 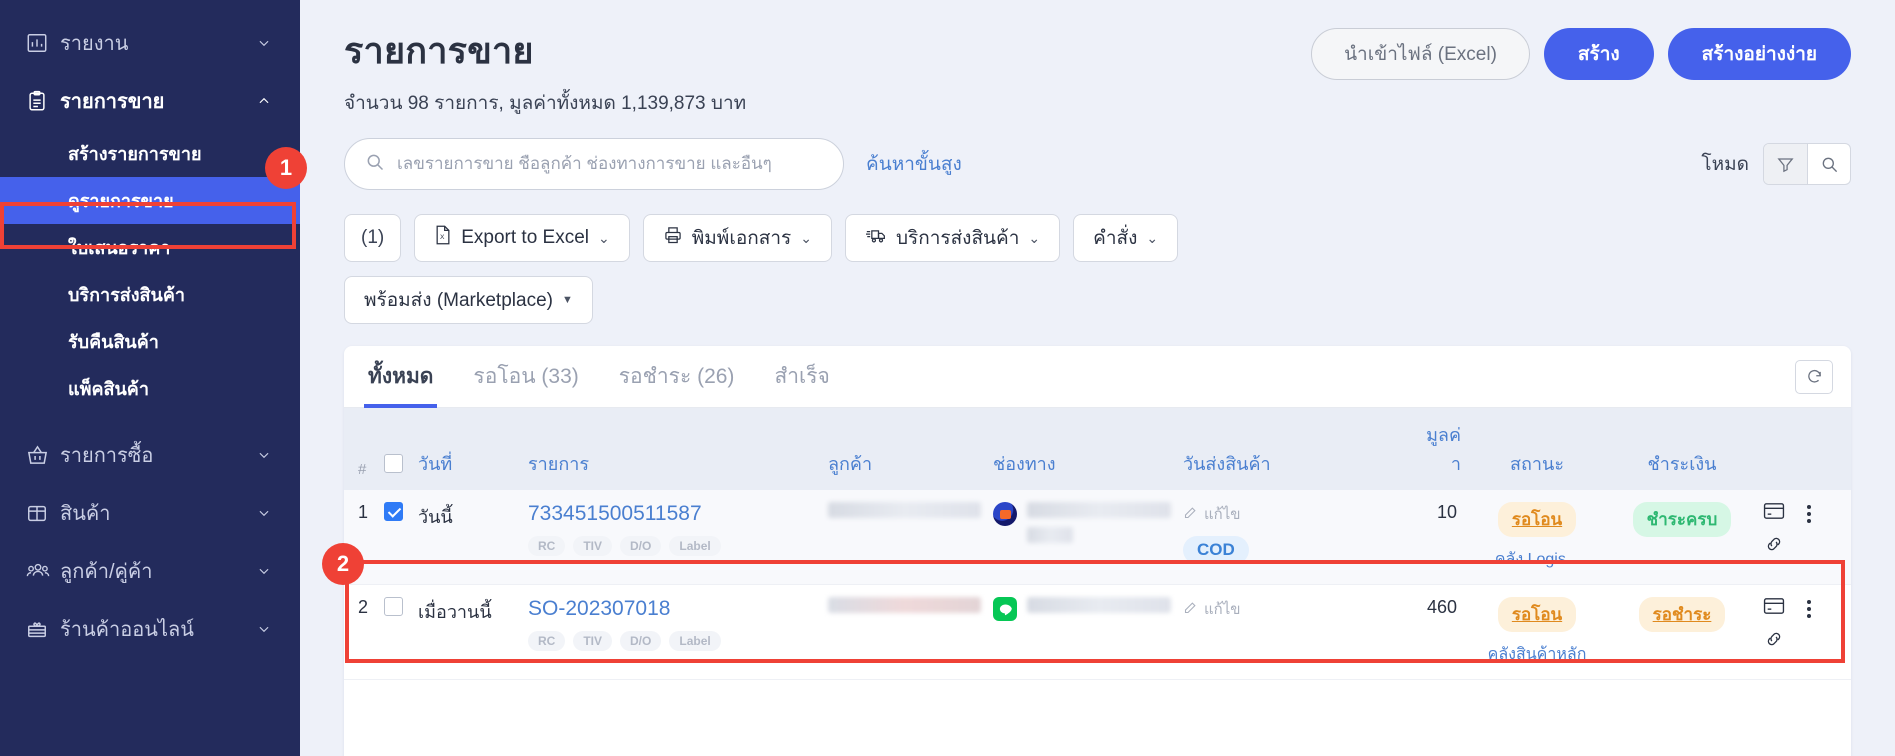 I want to click on customer-name-redacted, so click(x=904, y=510).